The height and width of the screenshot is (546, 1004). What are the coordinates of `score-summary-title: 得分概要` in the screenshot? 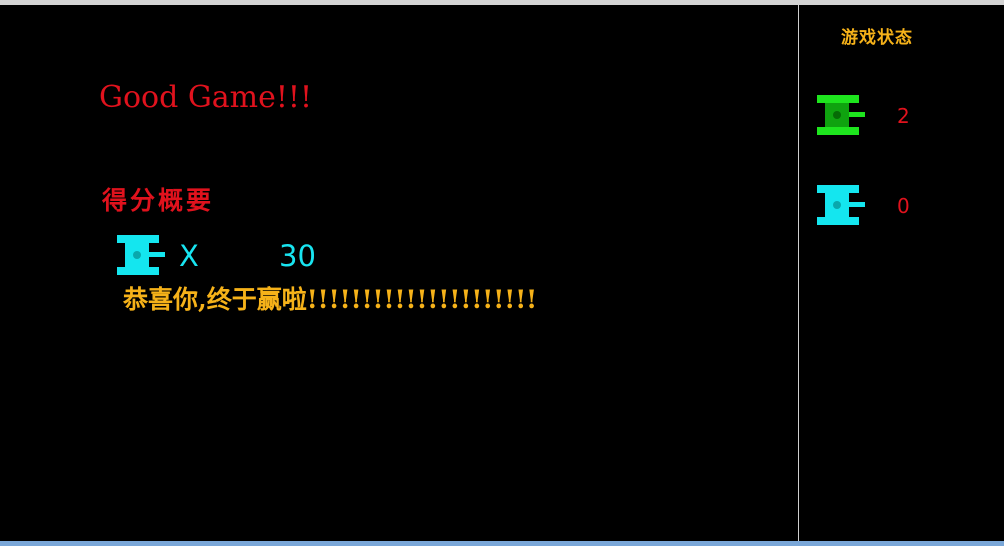 It's located at (158, 200).